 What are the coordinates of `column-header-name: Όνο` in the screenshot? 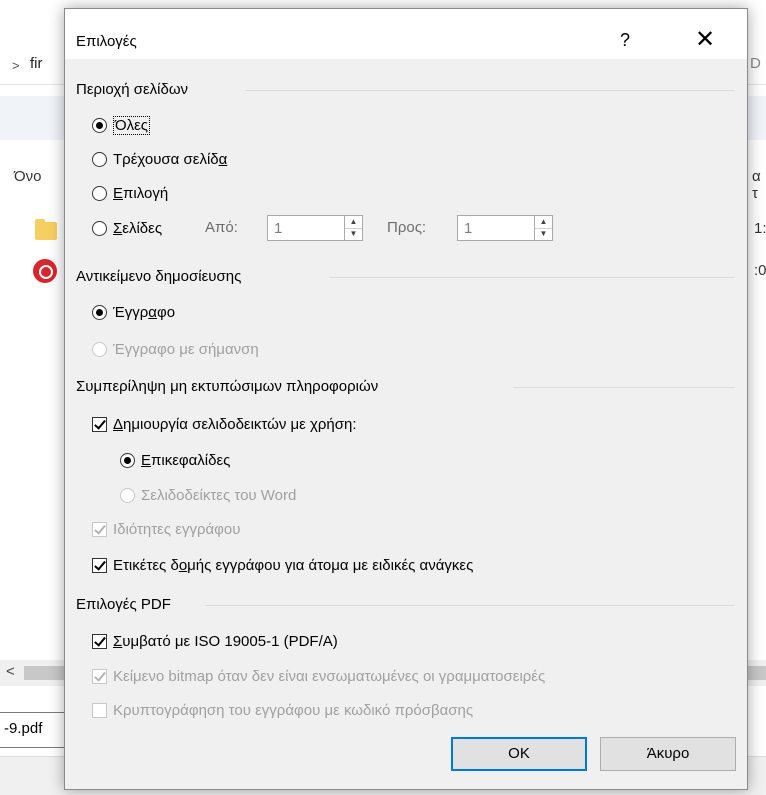 It's located at (27, 176).